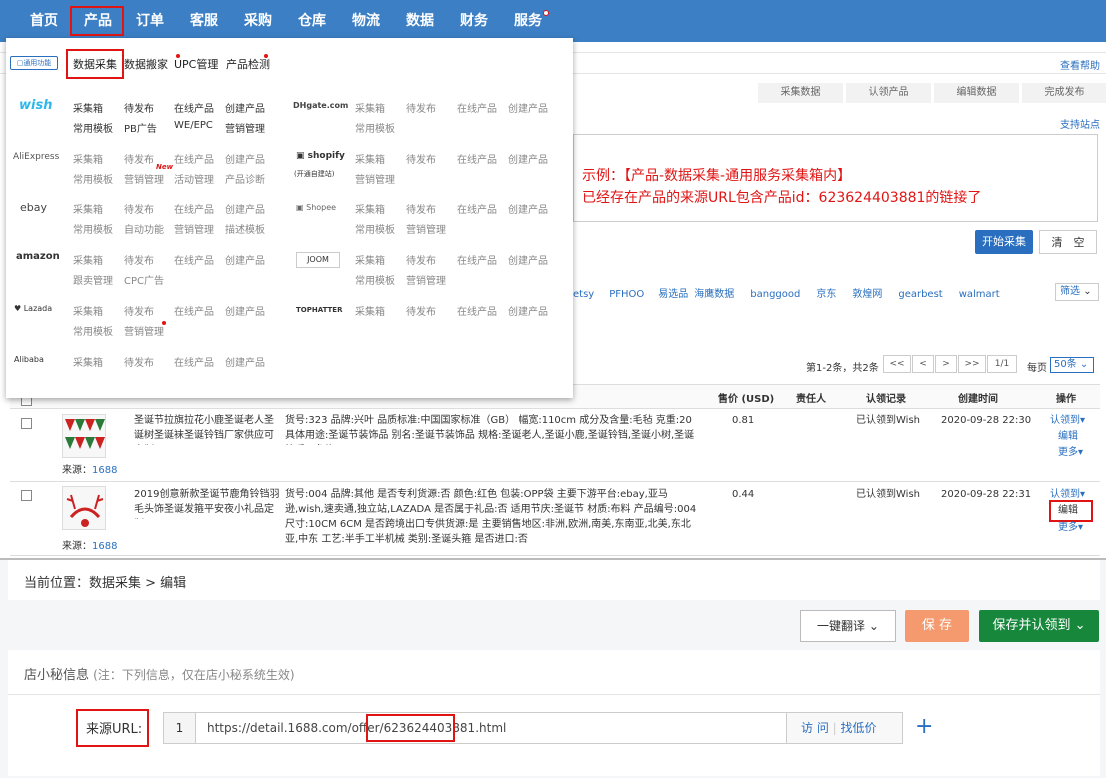  I want to click on page-next-button: >, so click(946, 364).